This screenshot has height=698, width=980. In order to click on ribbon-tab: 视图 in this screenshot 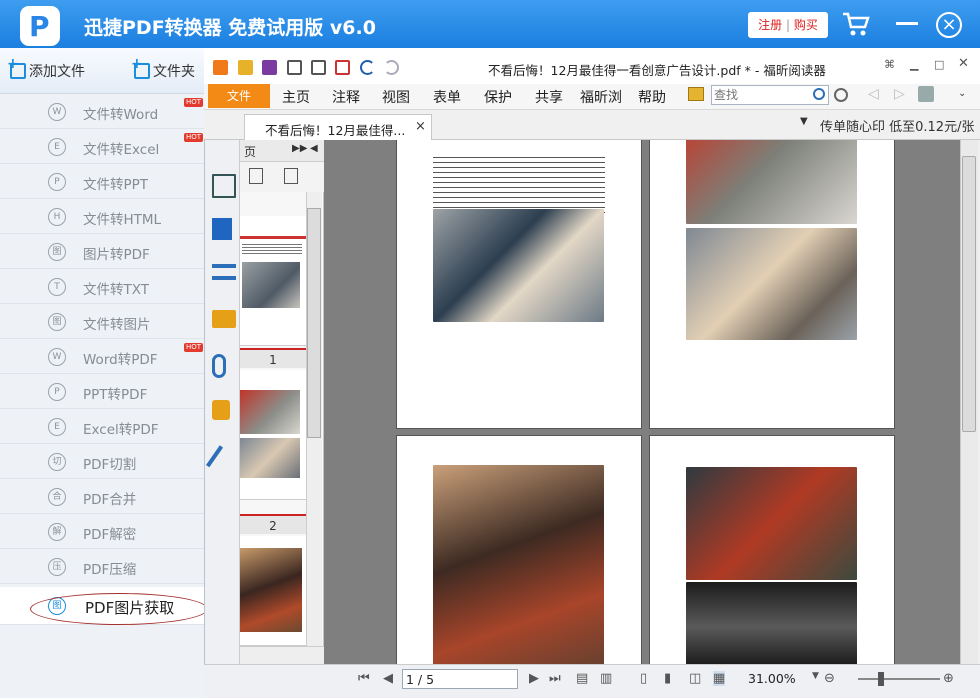, I will do `click(396, 97)`.